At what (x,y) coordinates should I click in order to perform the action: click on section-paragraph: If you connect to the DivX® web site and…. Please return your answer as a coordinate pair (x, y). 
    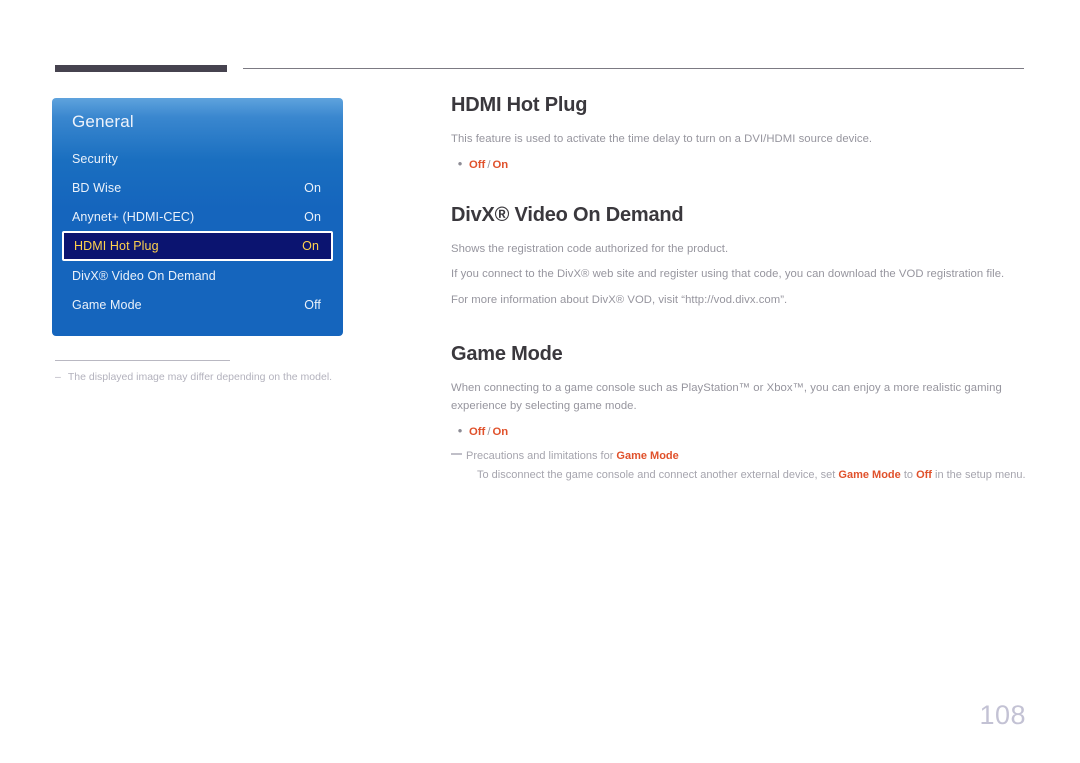
    Looking at the image, I should click on (728, 274).